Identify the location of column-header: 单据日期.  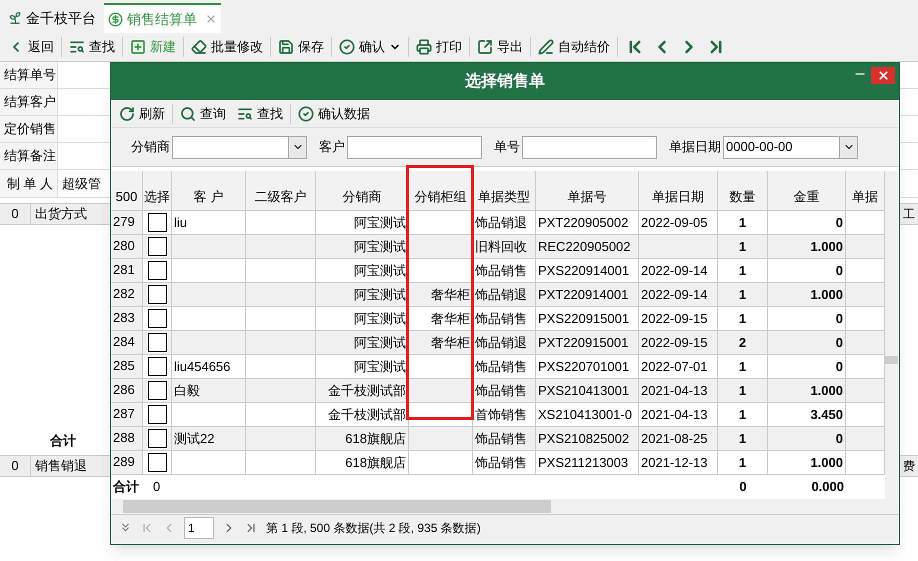
(678, 190).